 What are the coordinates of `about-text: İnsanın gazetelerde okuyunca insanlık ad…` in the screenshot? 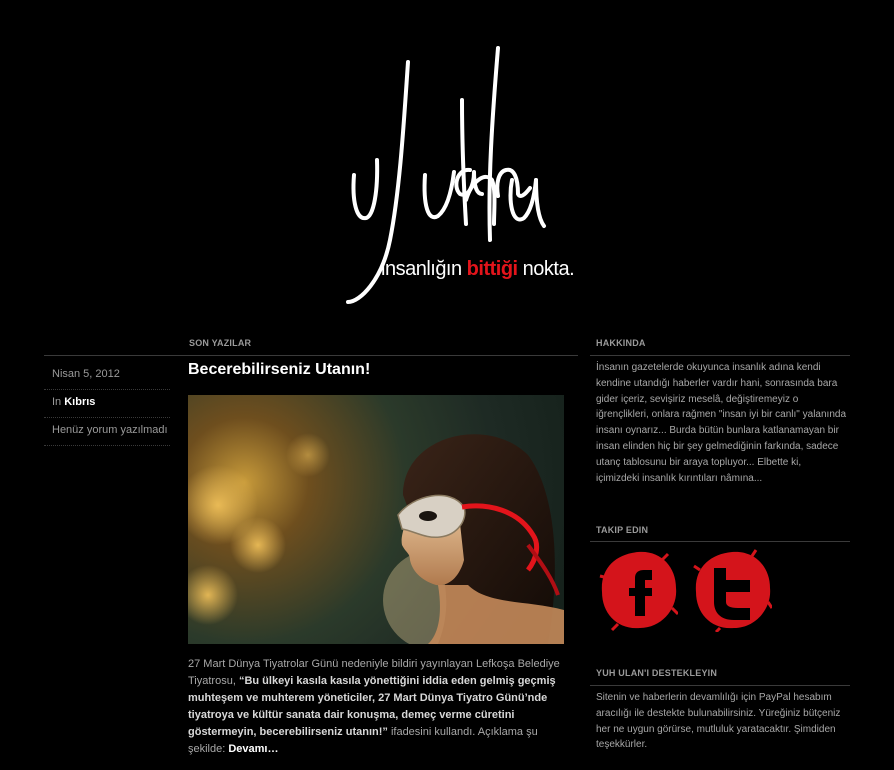 It's located at (721, 423).